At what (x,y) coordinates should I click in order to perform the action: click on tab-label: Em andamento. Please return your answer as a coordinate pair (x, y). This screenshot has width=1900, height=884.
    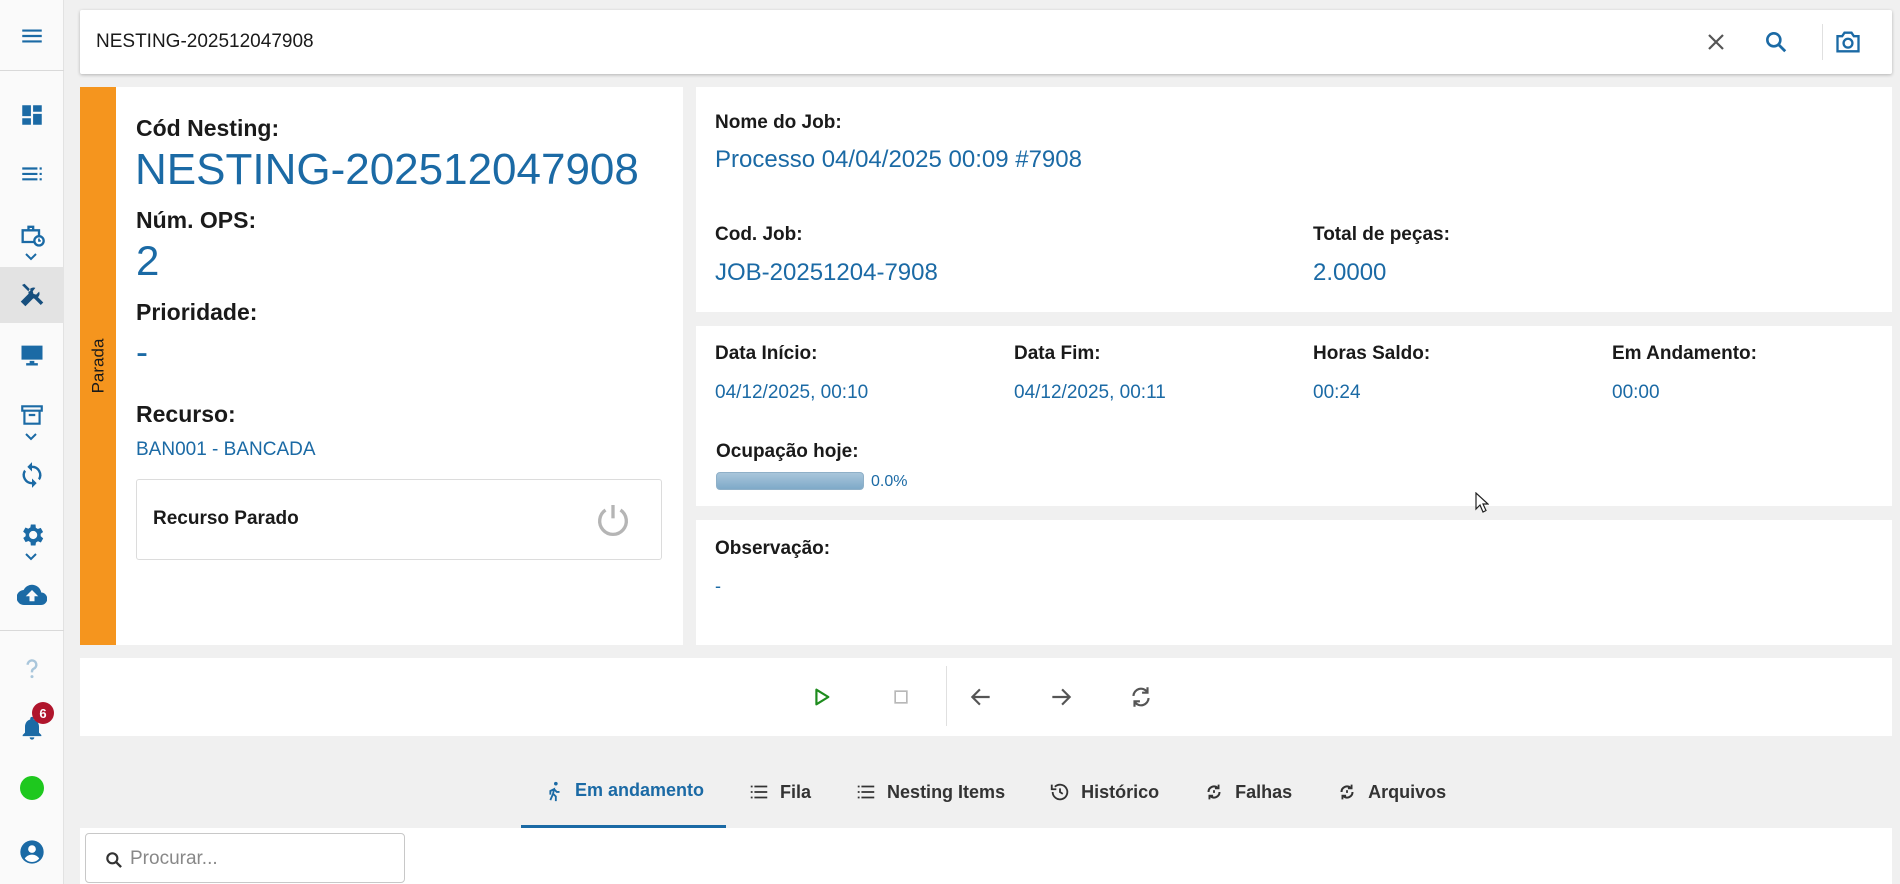
    Looking at the image, I should click on (640, 790).